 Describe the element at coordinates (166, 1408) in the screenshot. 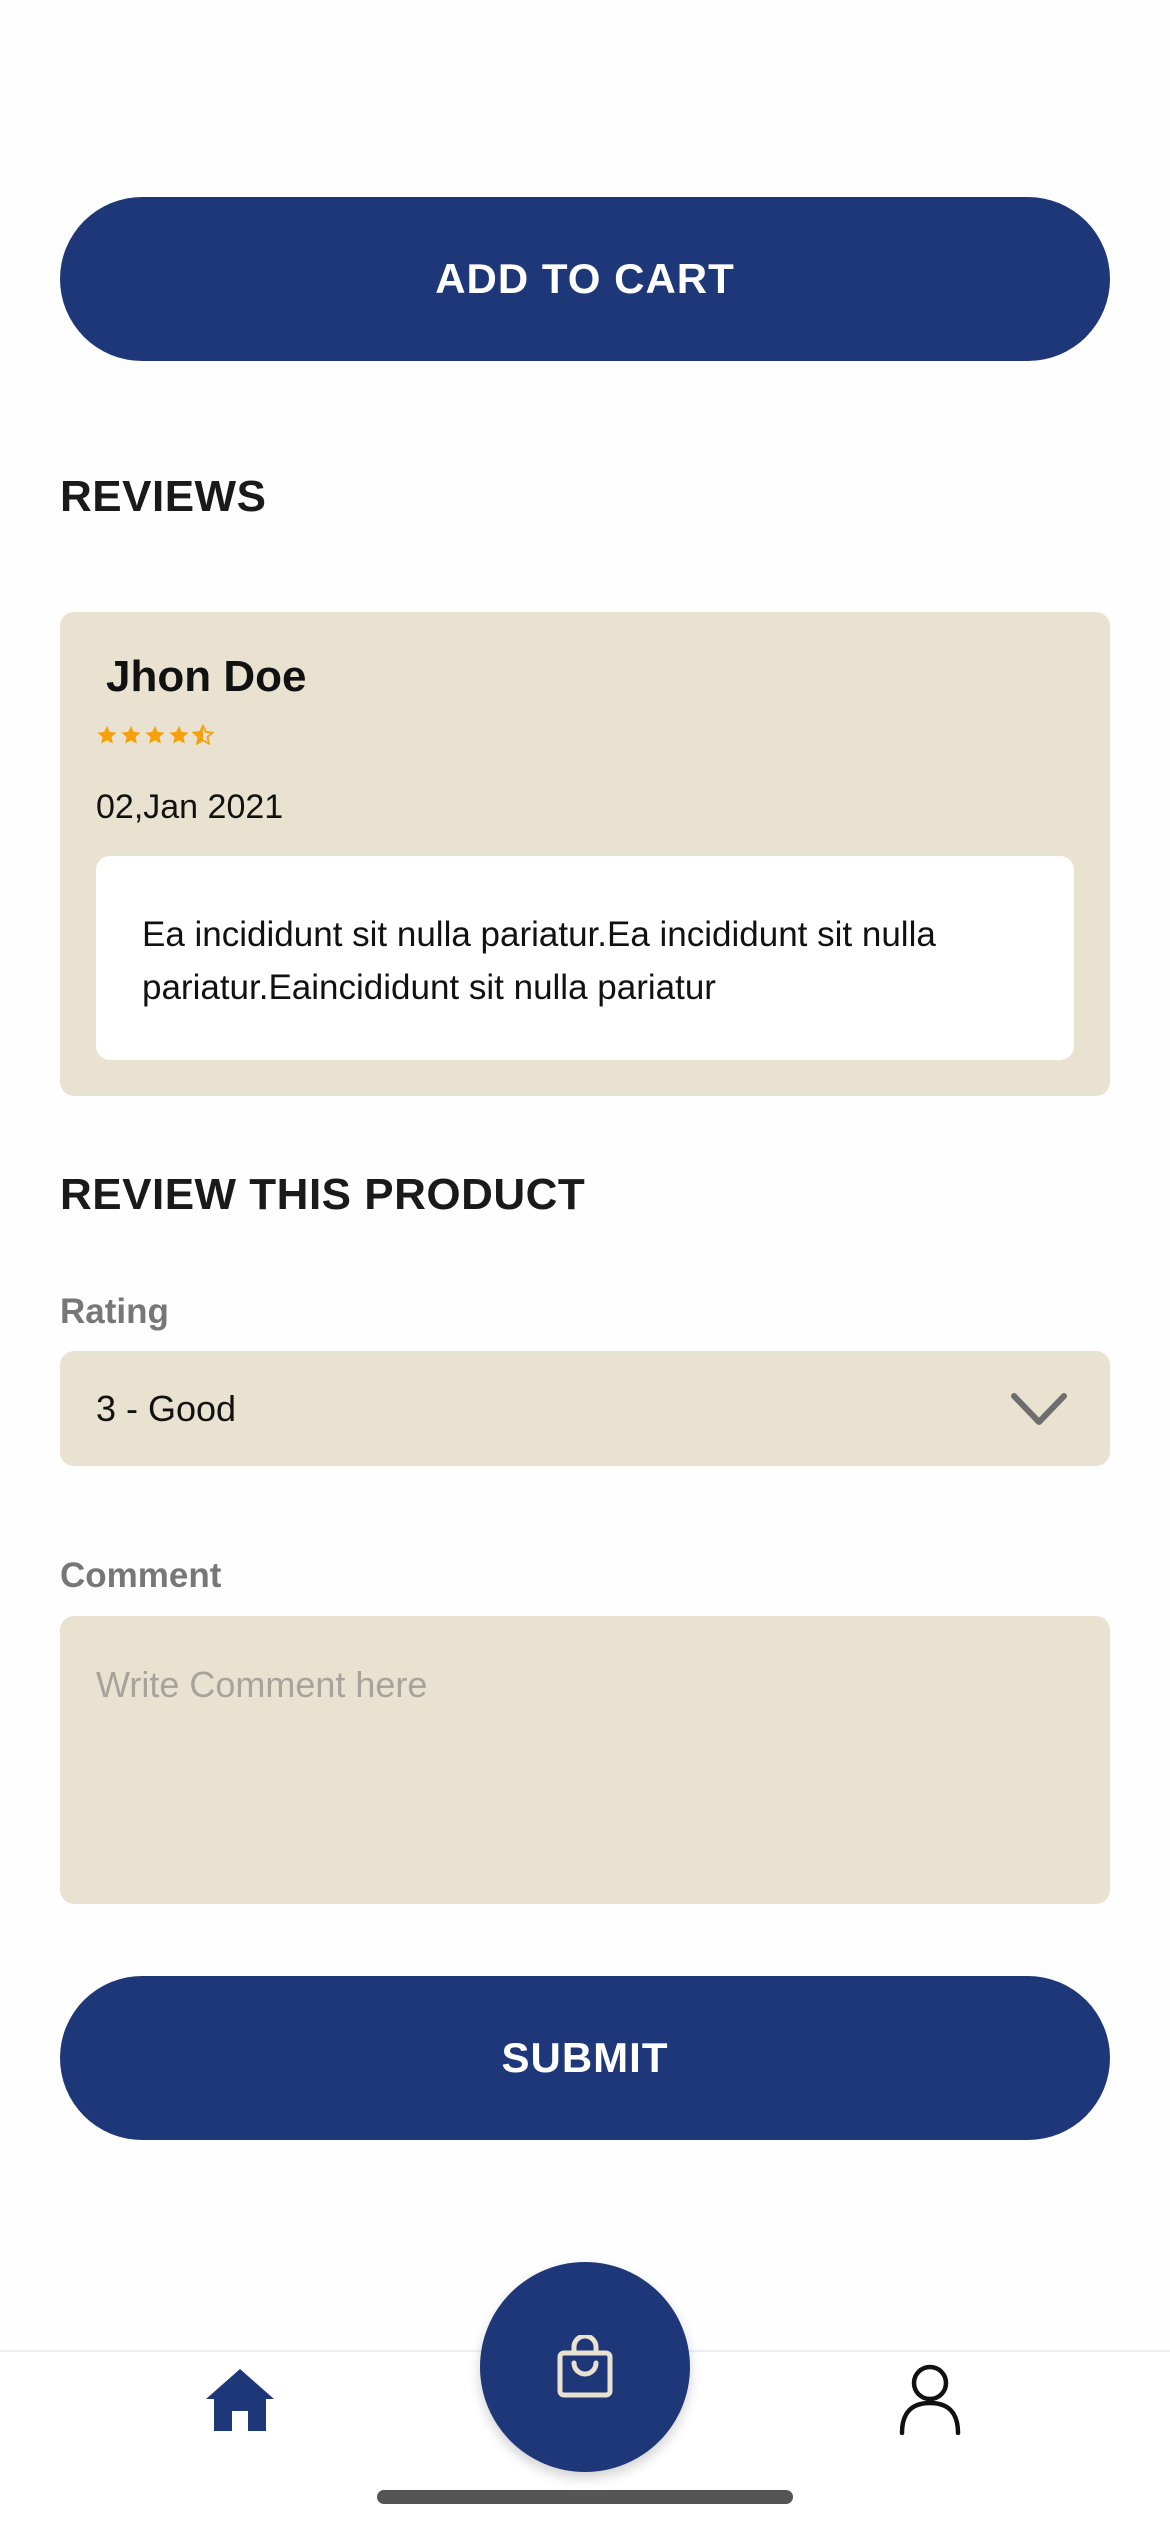

I see `rating-select-value: 3 - Good` at that location.